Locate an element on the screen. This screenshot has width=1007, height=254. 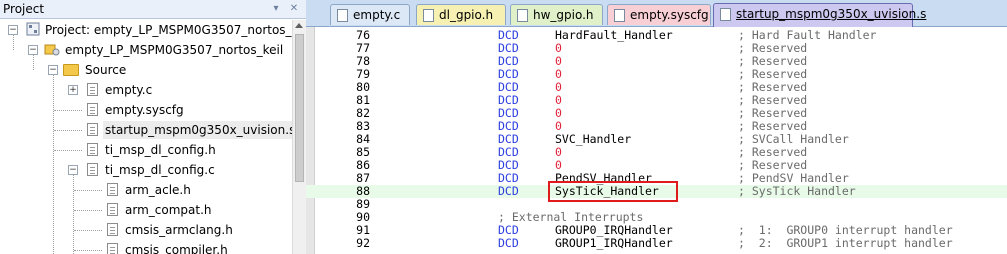
project-panel-title: Project is located at coordinates (24, 9).